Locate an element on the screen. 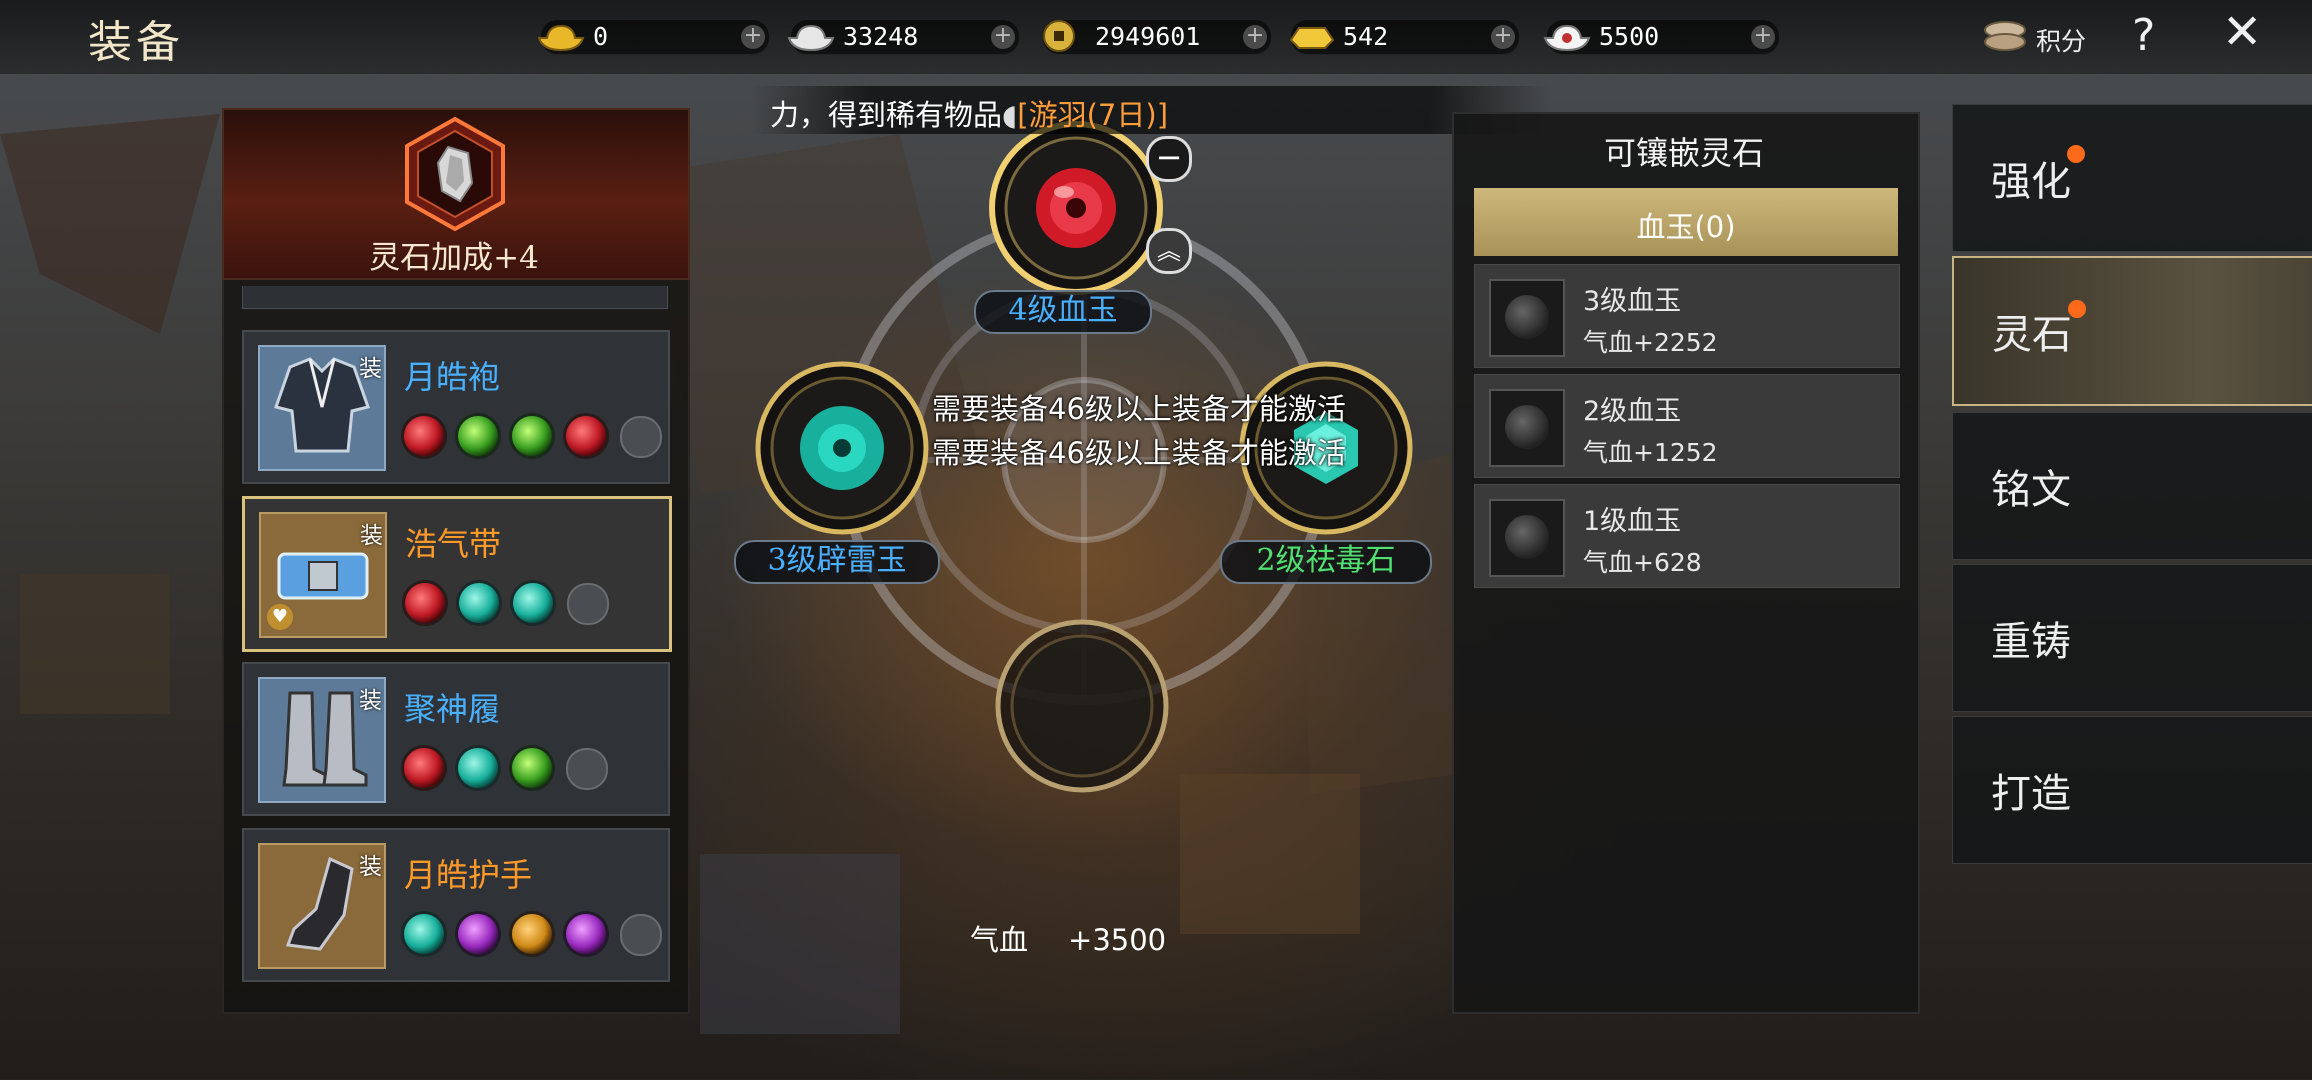 The height and width of the screenshot is (1080, 2312). equipment-card-boots: 装 聚神履 is located at coordinates (456, 739).